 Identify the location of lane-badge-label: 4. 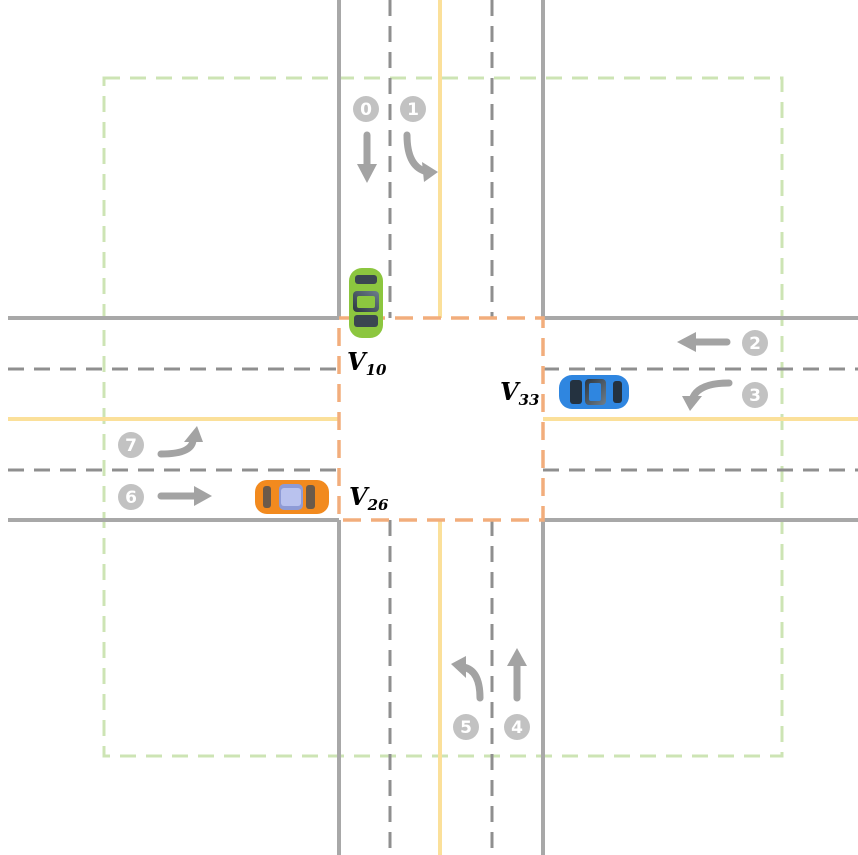
(517, 728).